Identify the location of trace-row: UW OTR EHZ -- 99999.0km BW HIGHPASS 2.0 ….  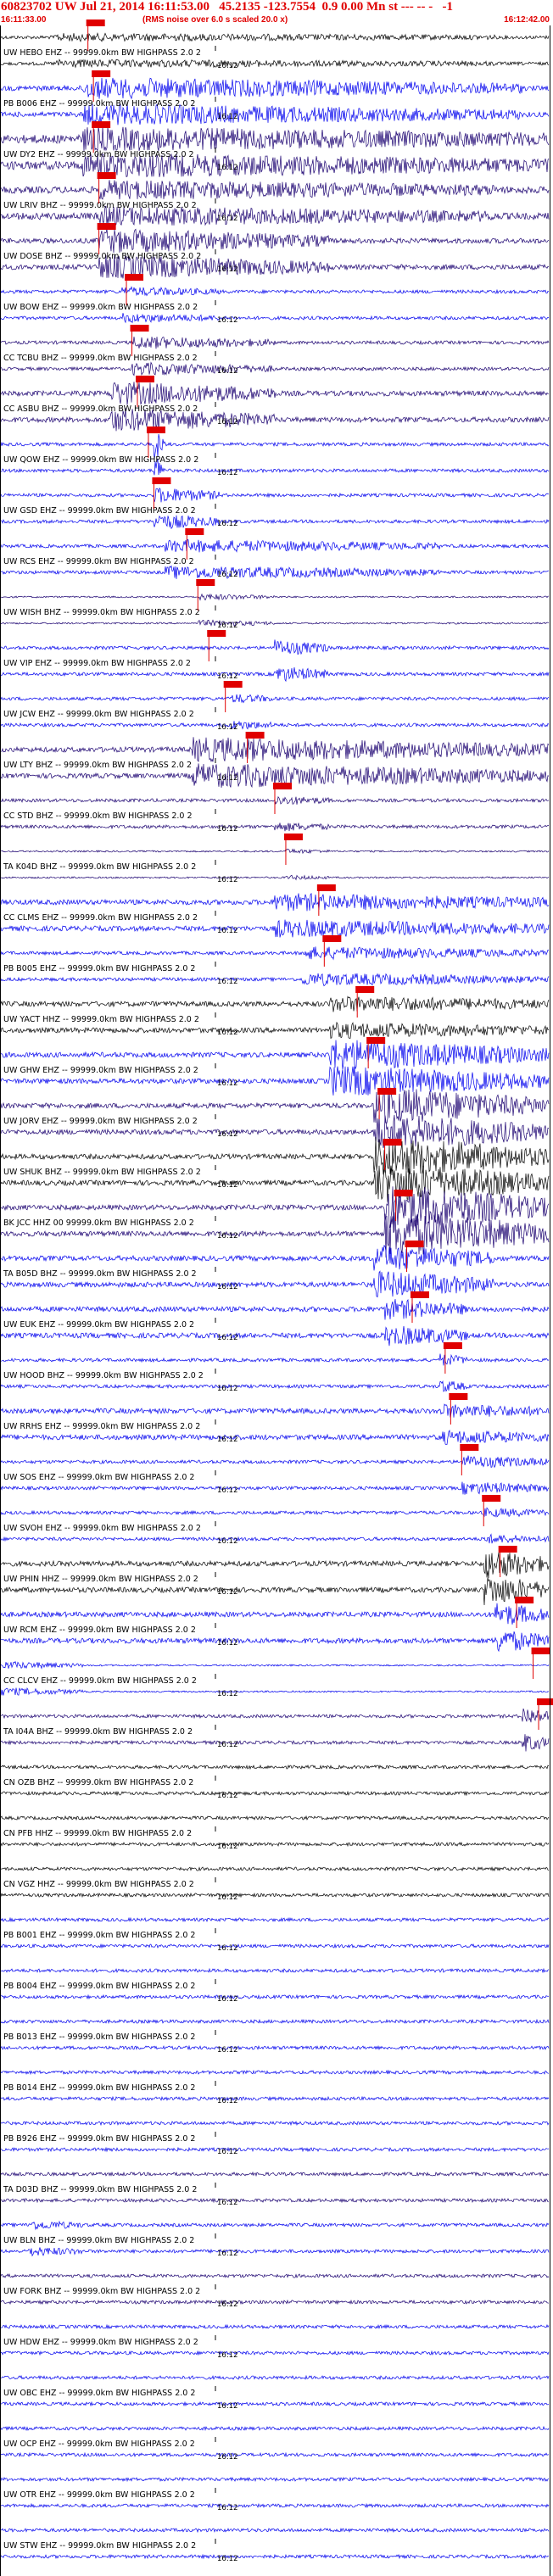
(275, 2494).